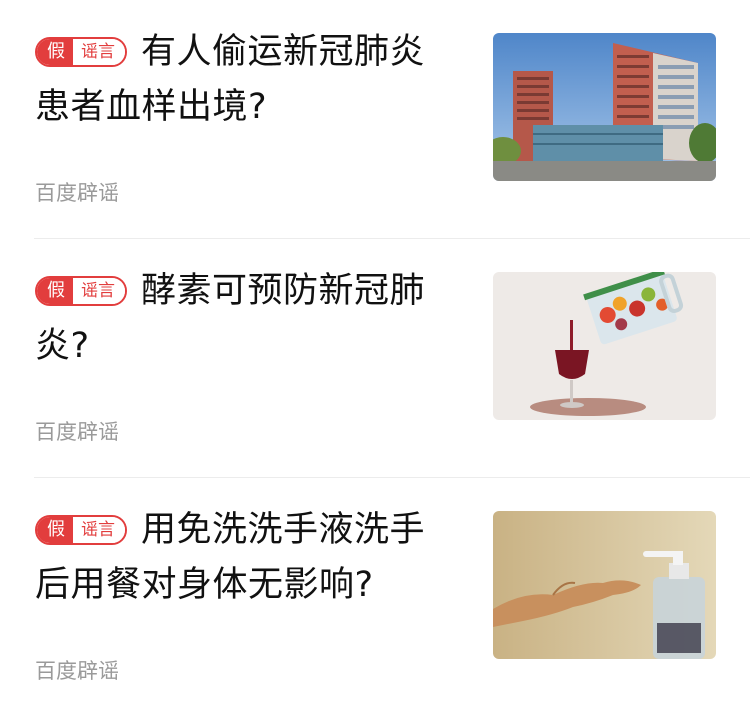 The height and width of the screenshot is (716, 750). What do you see at coordinates (245, 80) in the screenshot?
I see `news-title: 有人偷运新冠肺炎患者血样出境?` at bounding box center [245, 80].